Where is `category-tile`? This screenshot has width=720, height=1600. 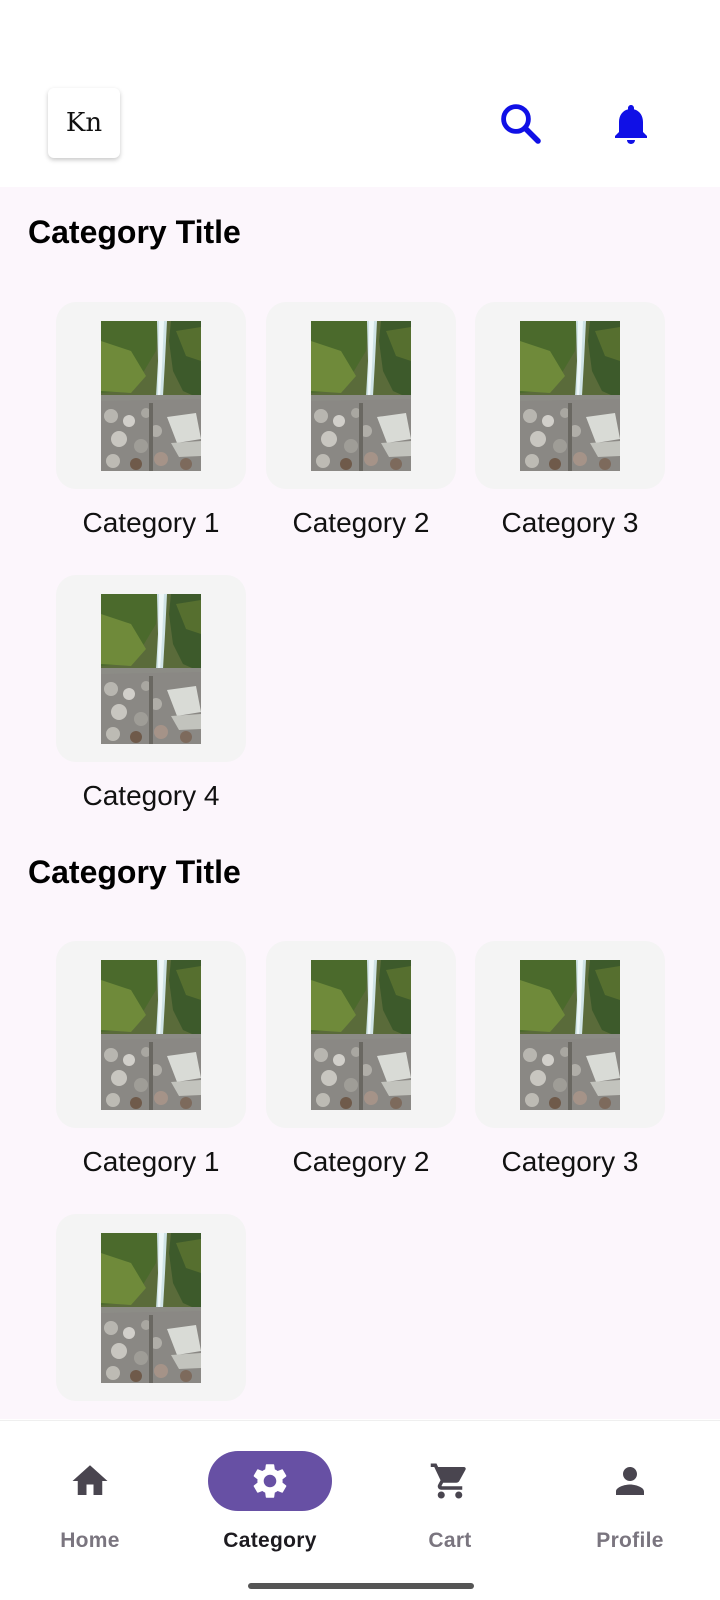
category-tile is located at coordinates (151, 1316).